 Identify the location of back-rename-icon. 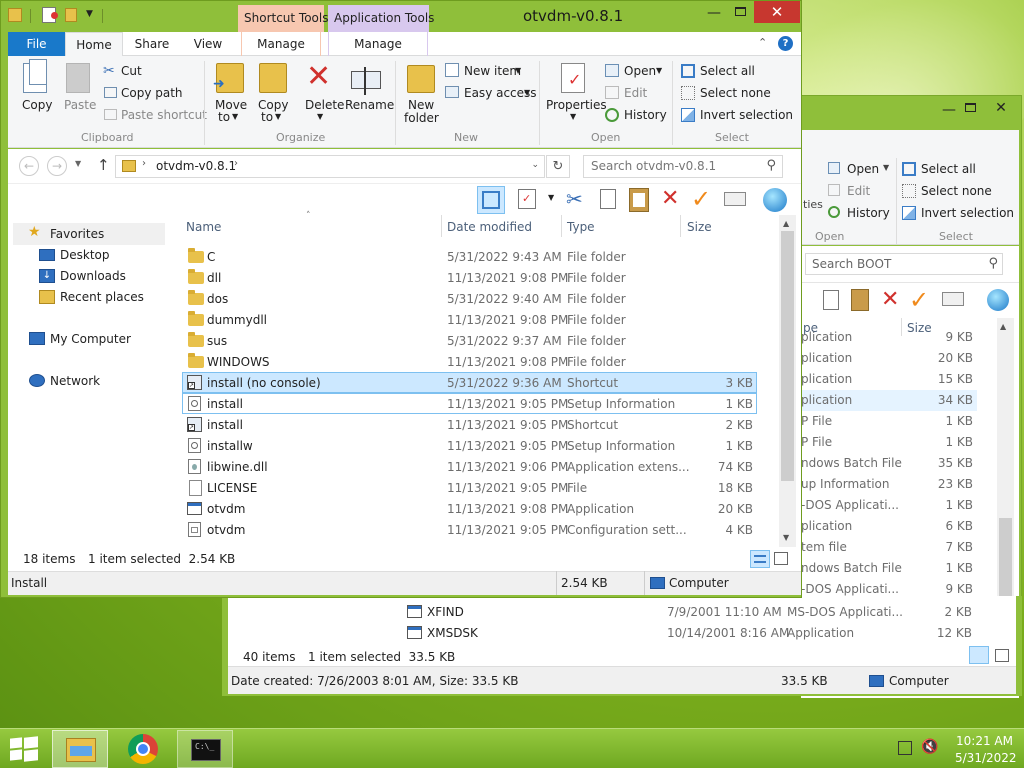
(953, 299).